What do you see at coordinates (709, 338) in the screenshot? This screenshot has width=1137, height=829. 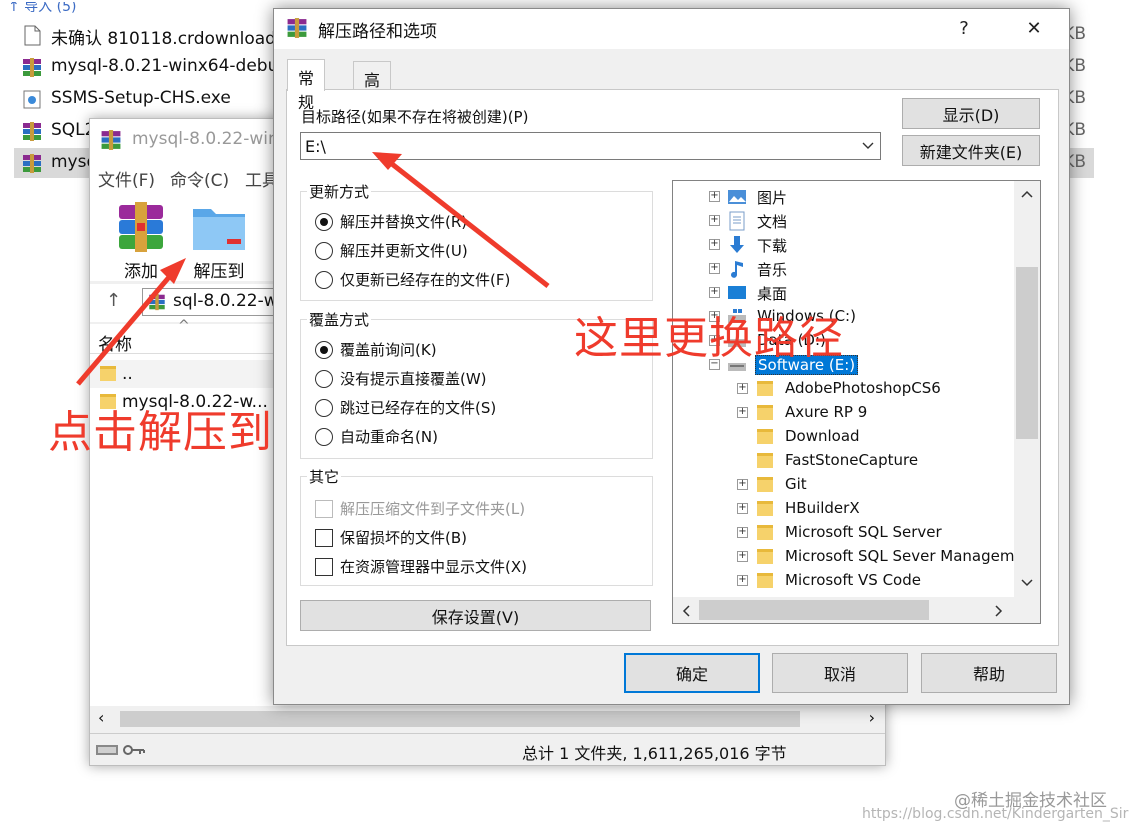 I see `annotation-change-path: 这里更换路径` at bounding box center [709, 338].